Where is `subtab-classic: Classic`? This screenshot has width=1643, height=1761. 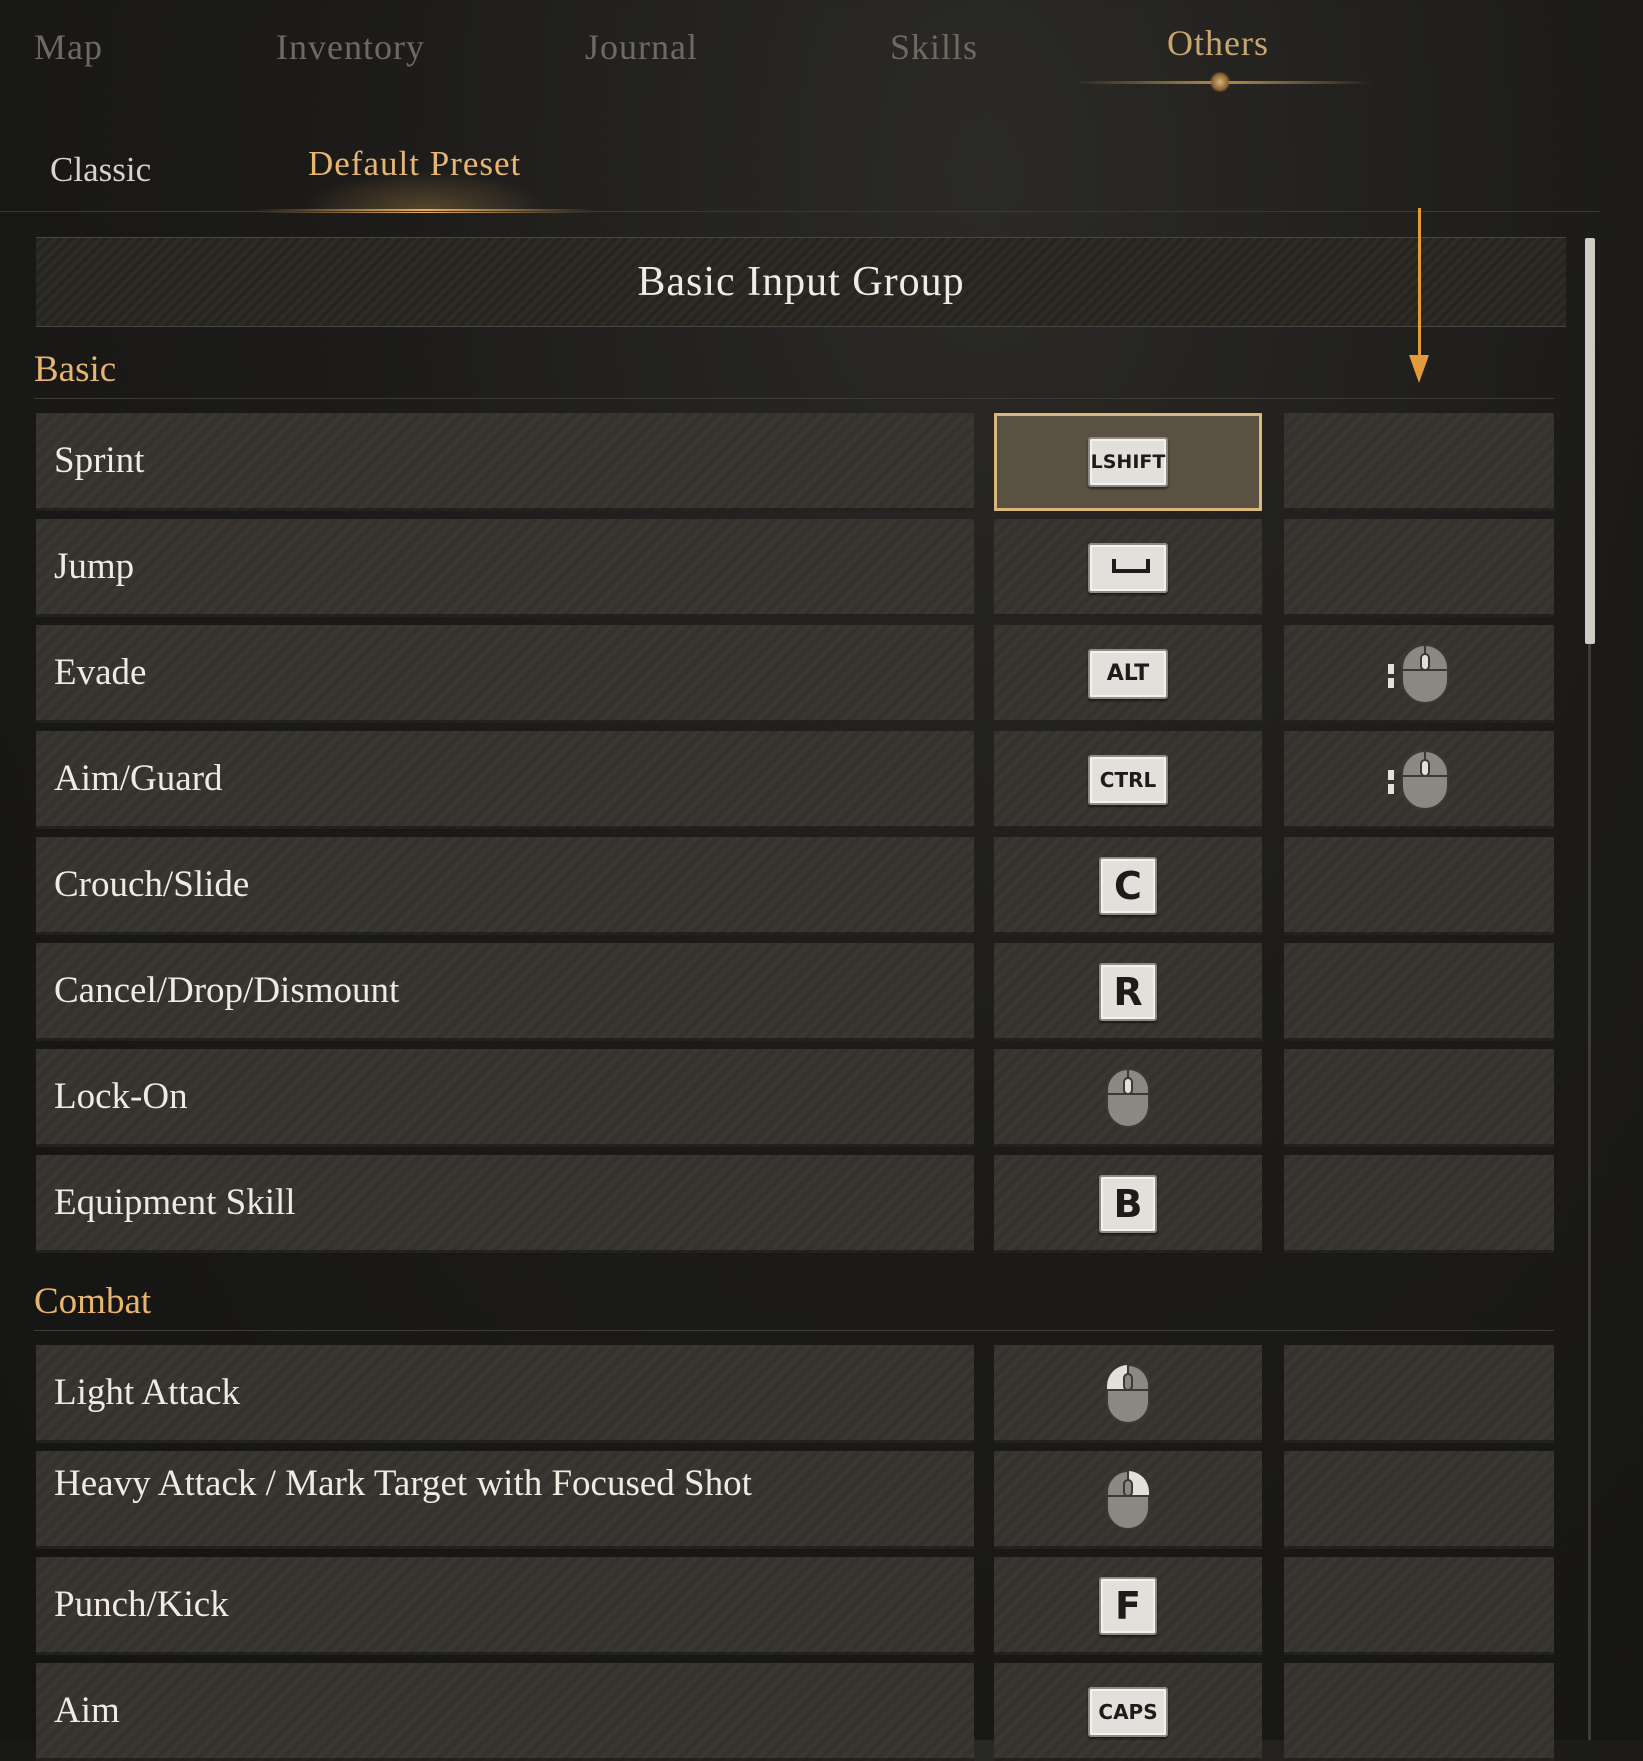 subtab-classic: Classic is located at coordinates (100, 170).